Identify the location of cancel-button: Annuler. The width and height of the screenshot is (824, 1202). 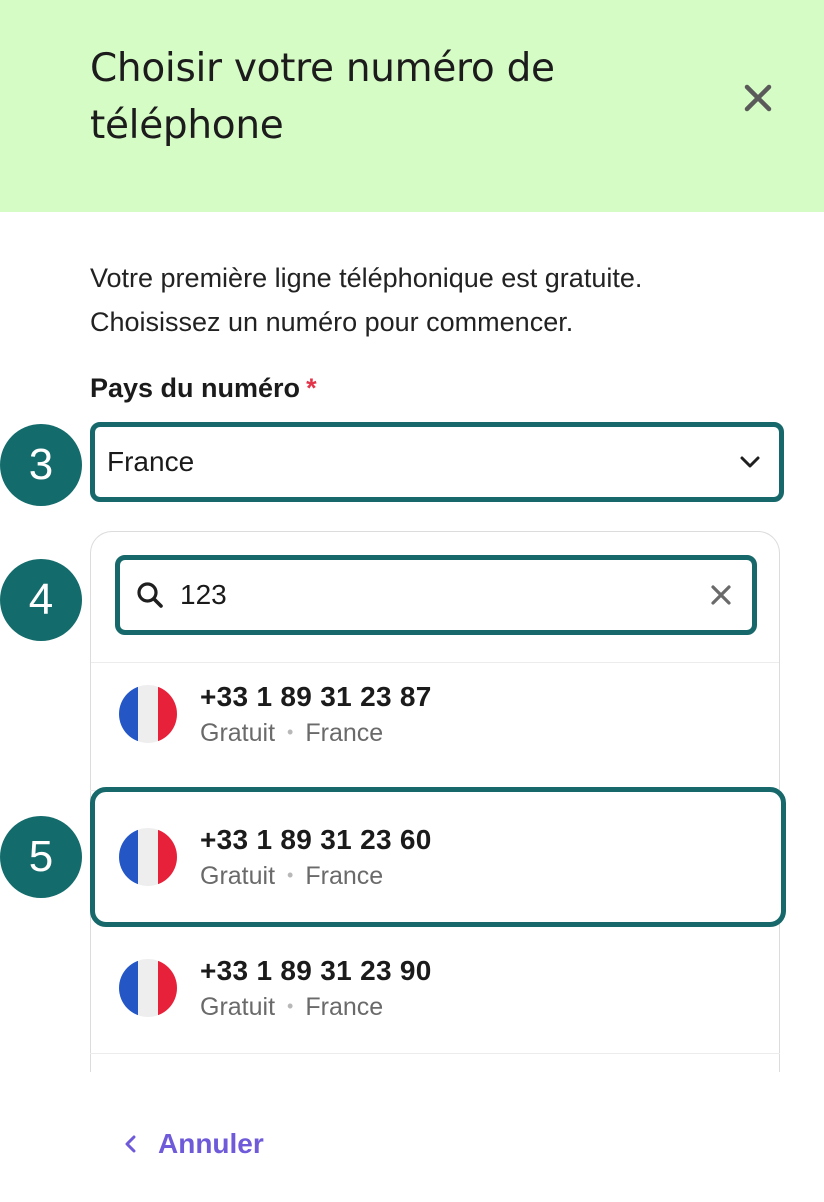
(194, 1144).